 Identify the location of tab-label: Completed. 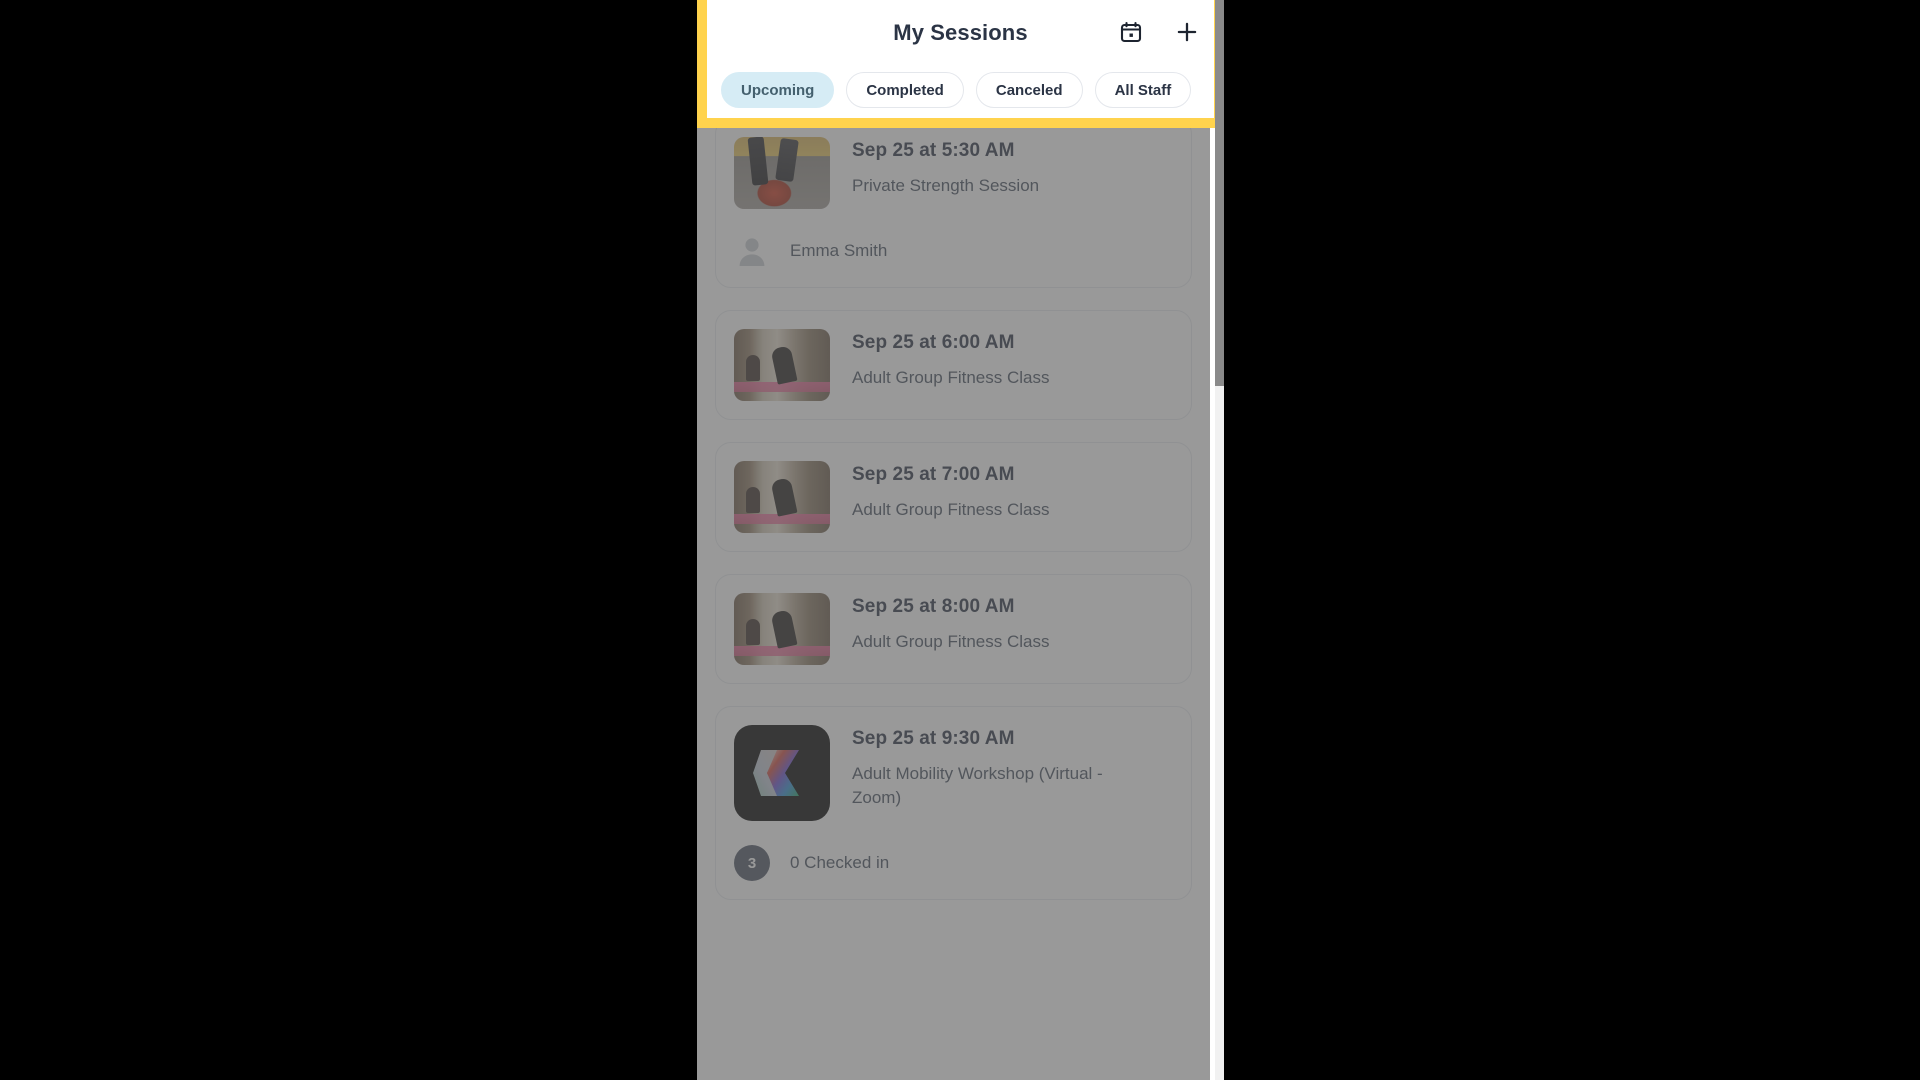
(905, 90).